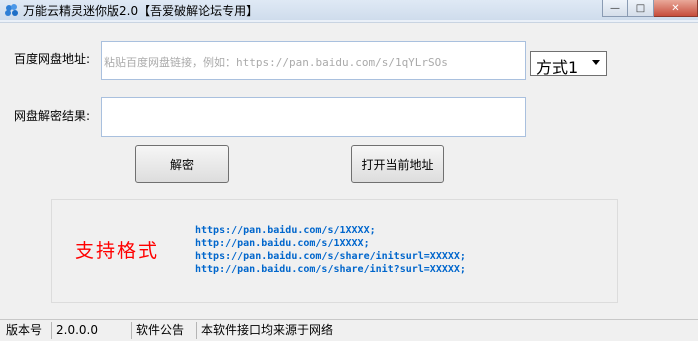 The width and height of the screenshot is (698, 341). I want to click on close-button: ✕, so click(676, 8).